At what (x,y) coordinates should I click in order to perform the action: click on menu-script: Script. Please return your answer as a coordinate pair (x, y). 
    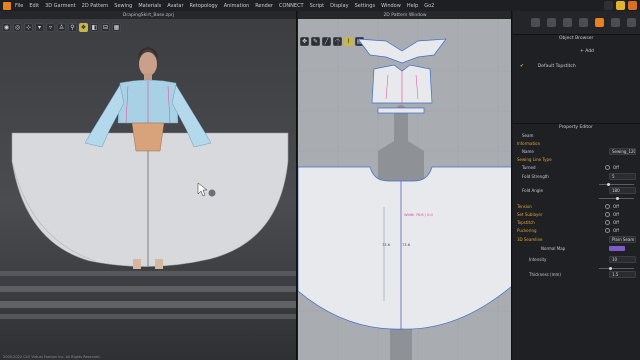
    Looking at the image, I should click on (317, 6).